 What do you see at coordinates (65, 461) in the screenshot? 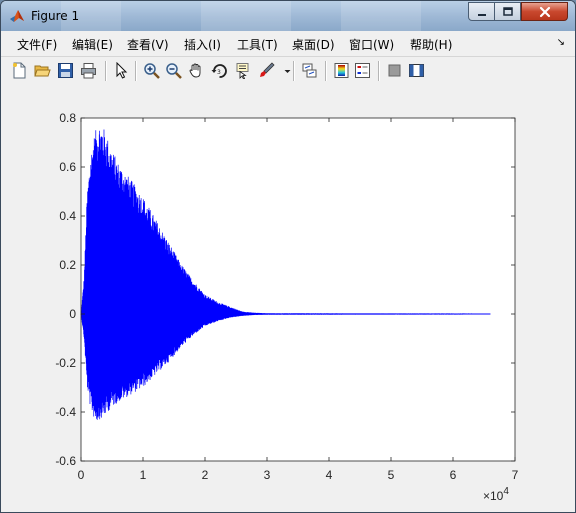
I see `y-tick-label: -0.6` at bounding box center [65, 461].